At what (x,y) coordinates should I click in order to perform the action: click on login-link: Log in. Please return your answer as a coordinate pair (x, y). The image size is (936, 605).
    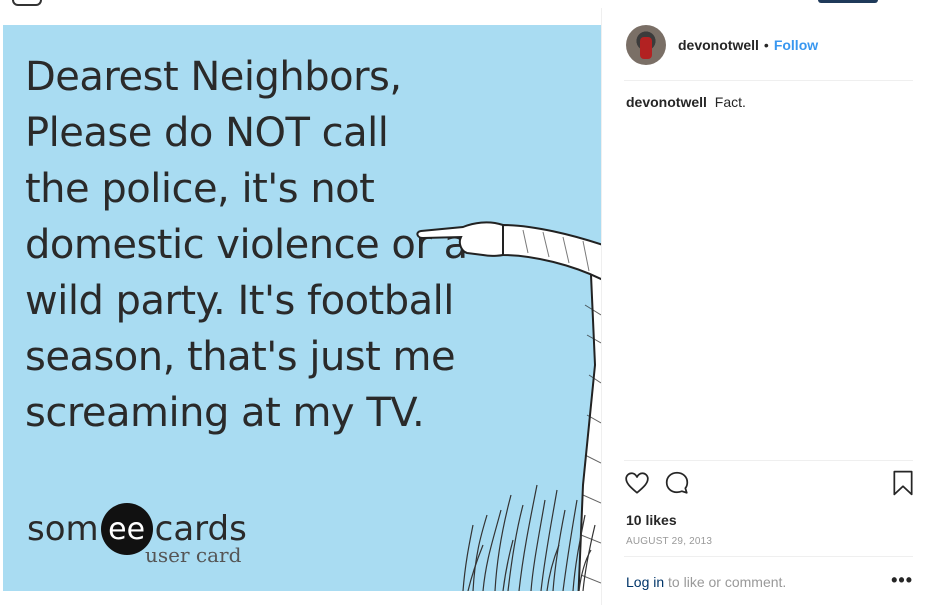
    Looking at the image, I should click on (645, 582).